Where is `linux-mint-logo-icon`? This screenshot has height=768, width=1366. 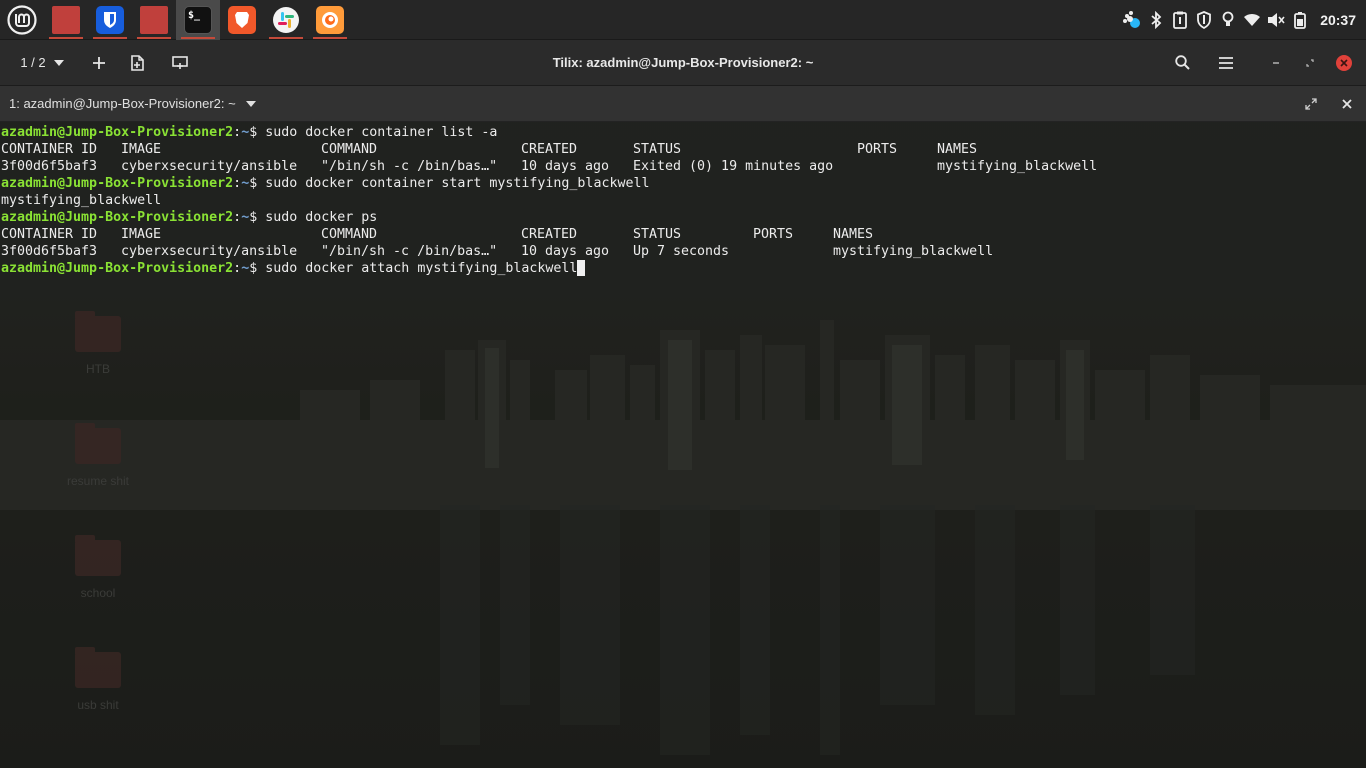 linux-mint-logo-icon is located at coordinates (22, 19).